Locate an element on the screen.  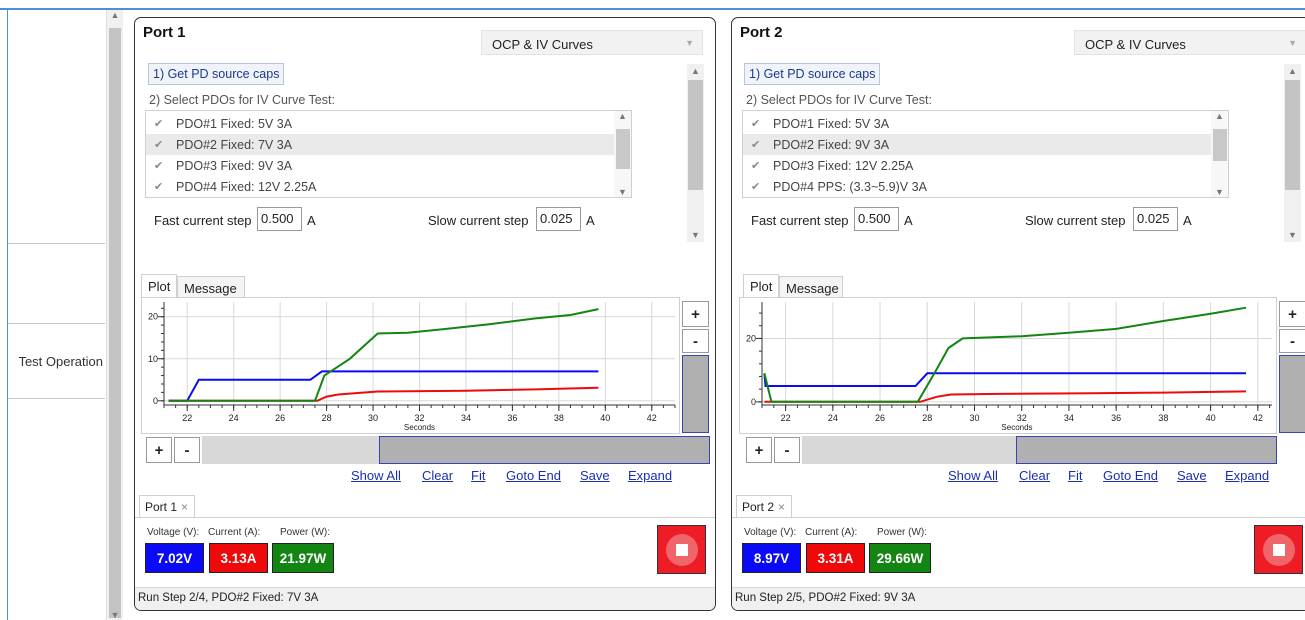
pdo-item: ✔ PDO#2 Fixed: 7V 3A is located at coordinates (385, 144).